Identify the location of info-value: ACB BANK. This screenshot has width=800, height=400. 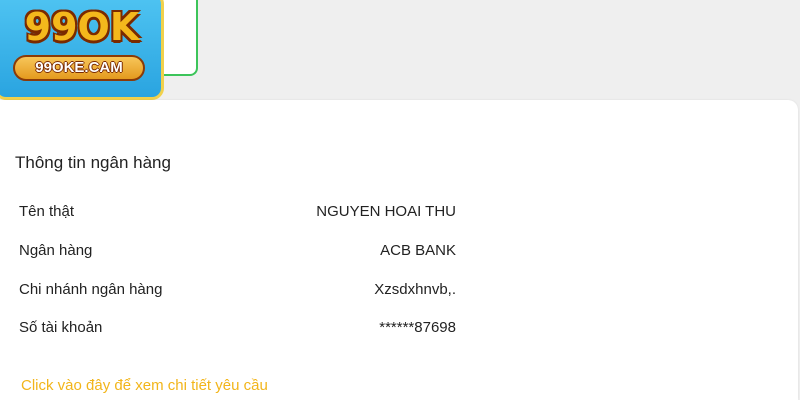
(418, 250).